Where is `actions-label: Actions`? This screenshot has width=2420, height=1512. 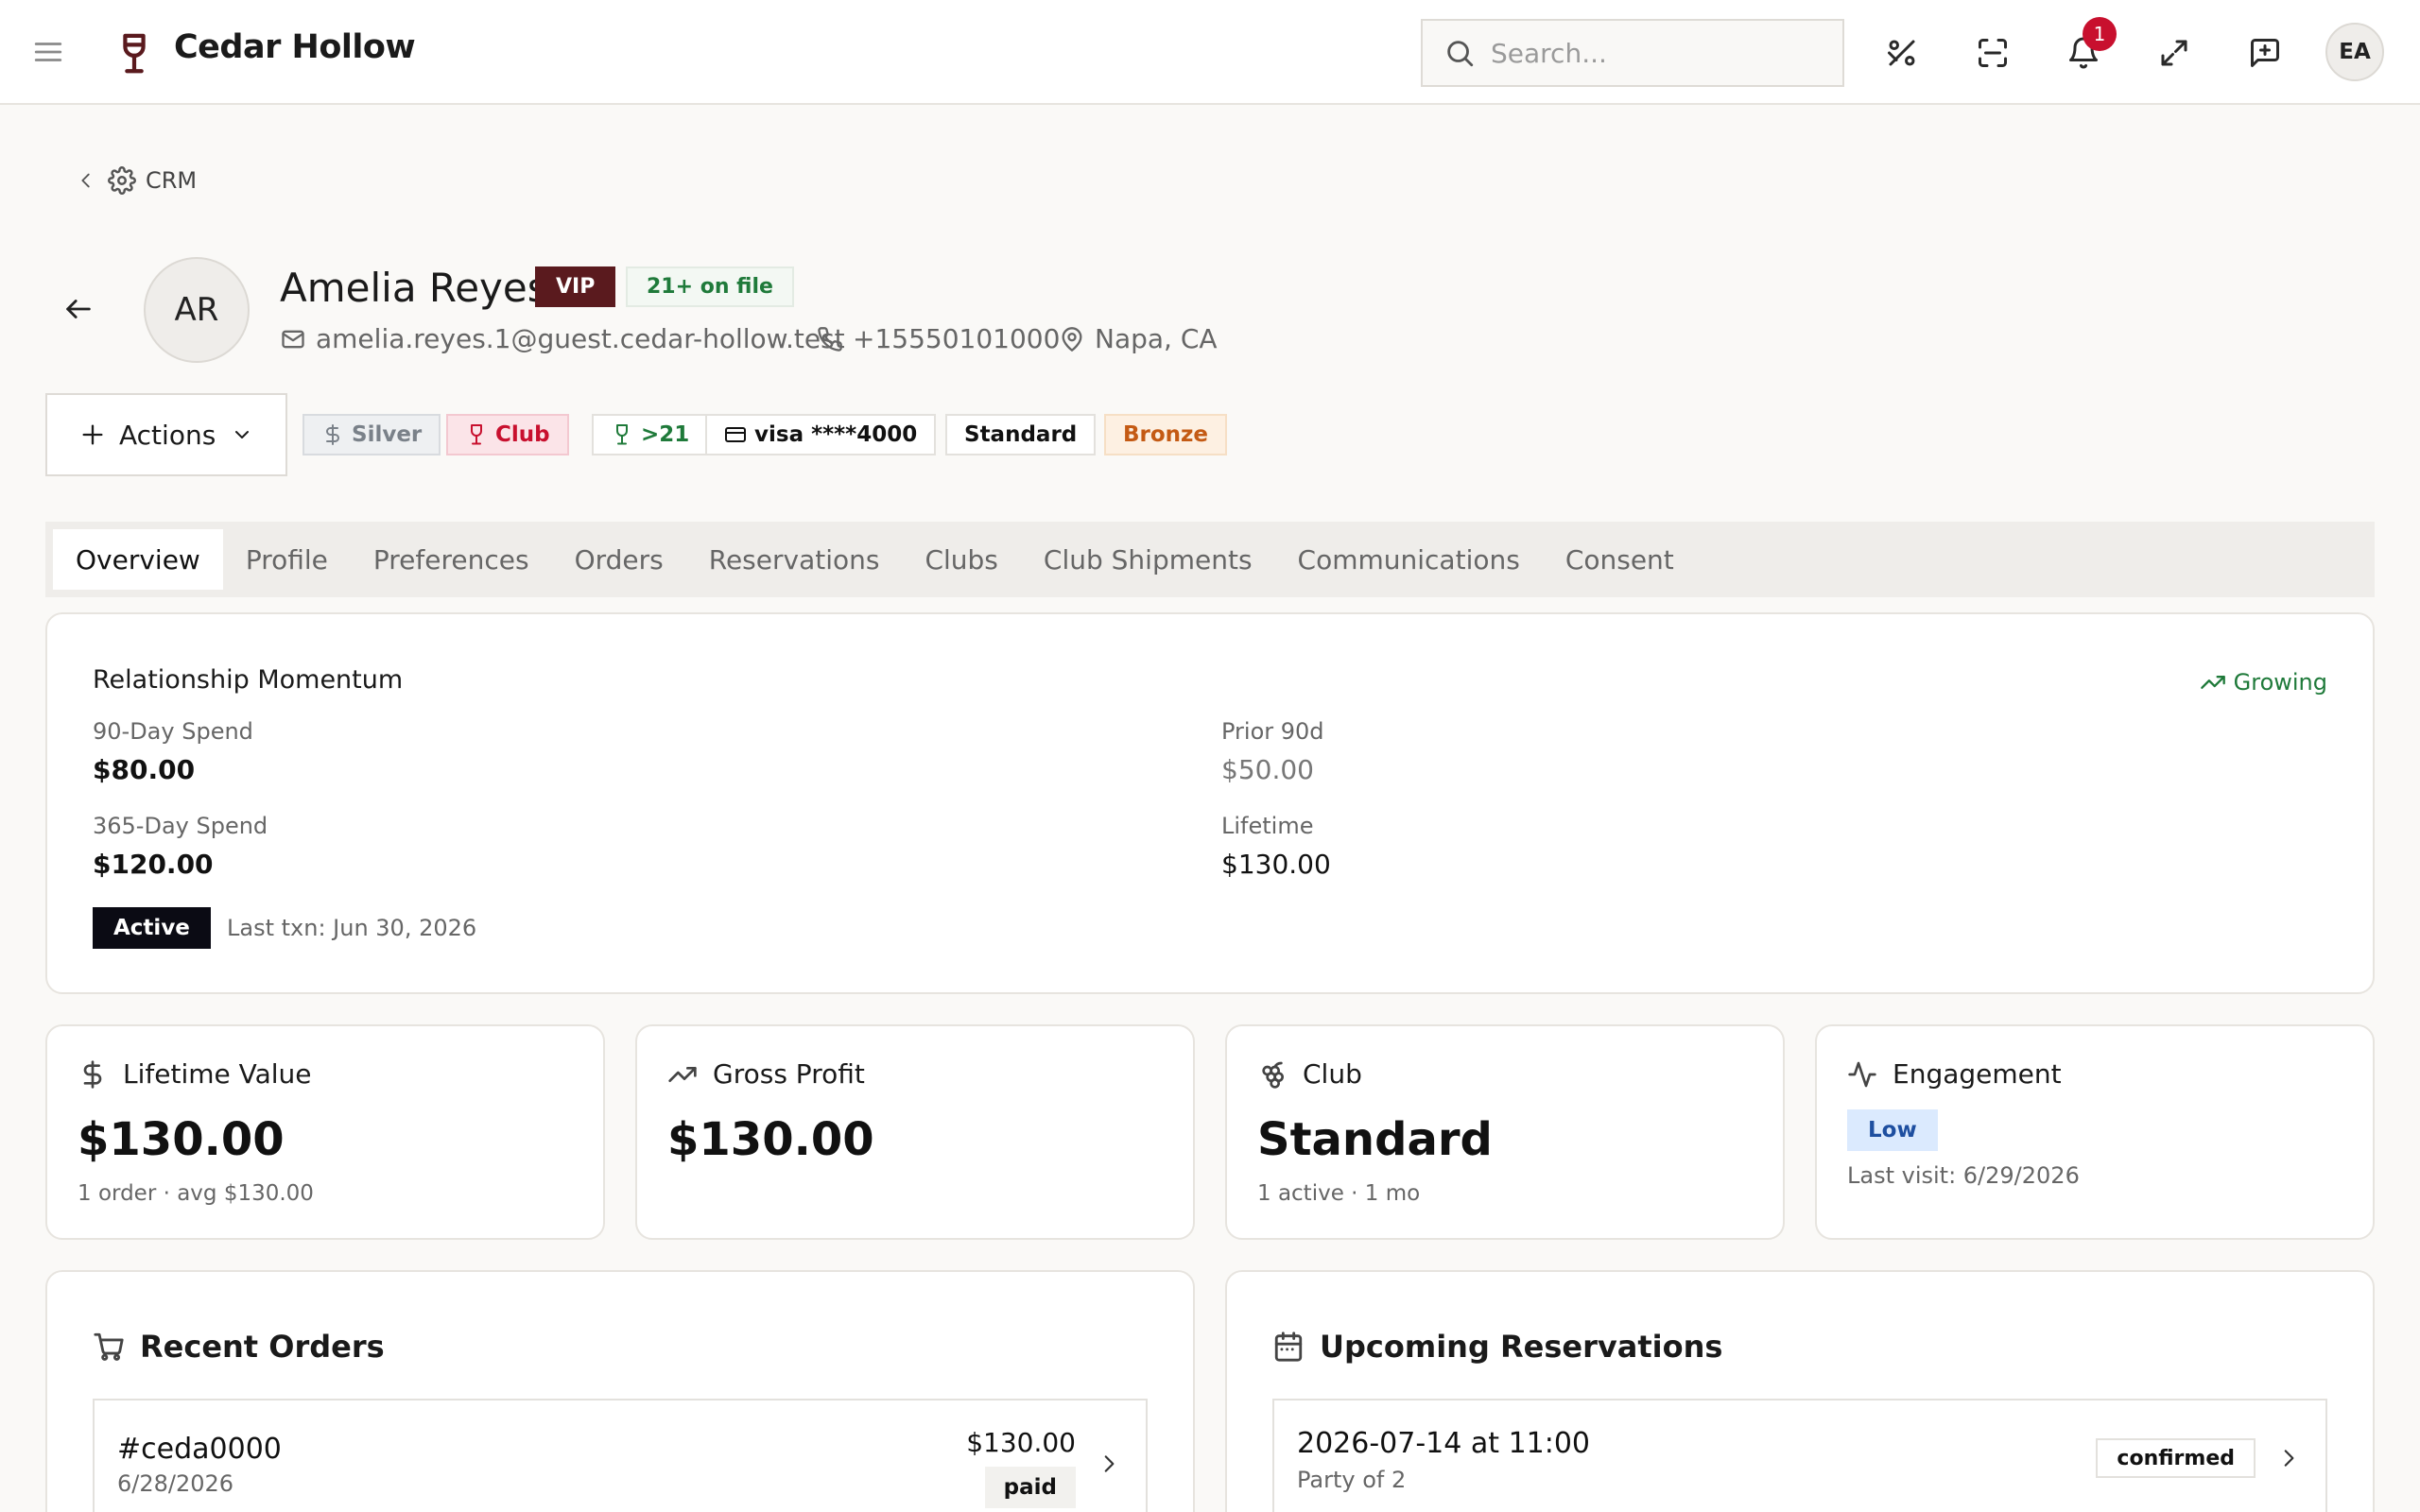 actions-label: Actions is located at coordinates (167, 435).